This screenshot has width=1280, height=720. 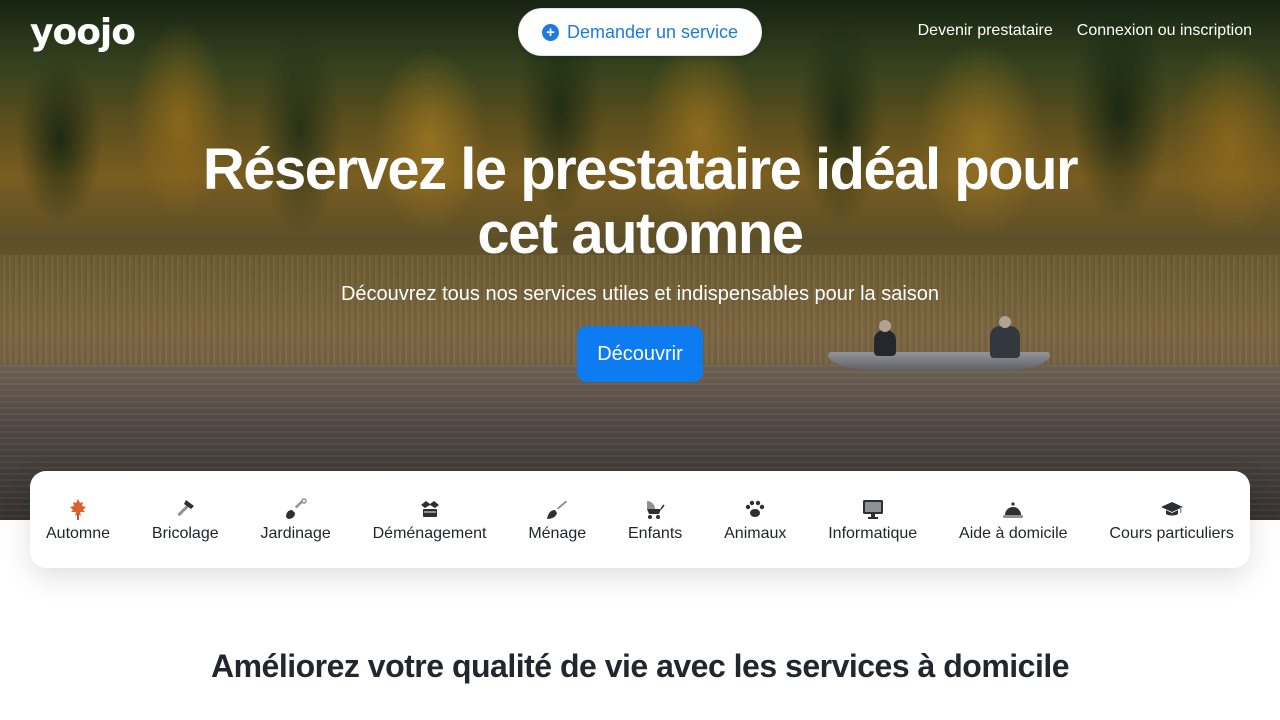 I want to click on service-bell-icon, so click(x=1013, y=509).